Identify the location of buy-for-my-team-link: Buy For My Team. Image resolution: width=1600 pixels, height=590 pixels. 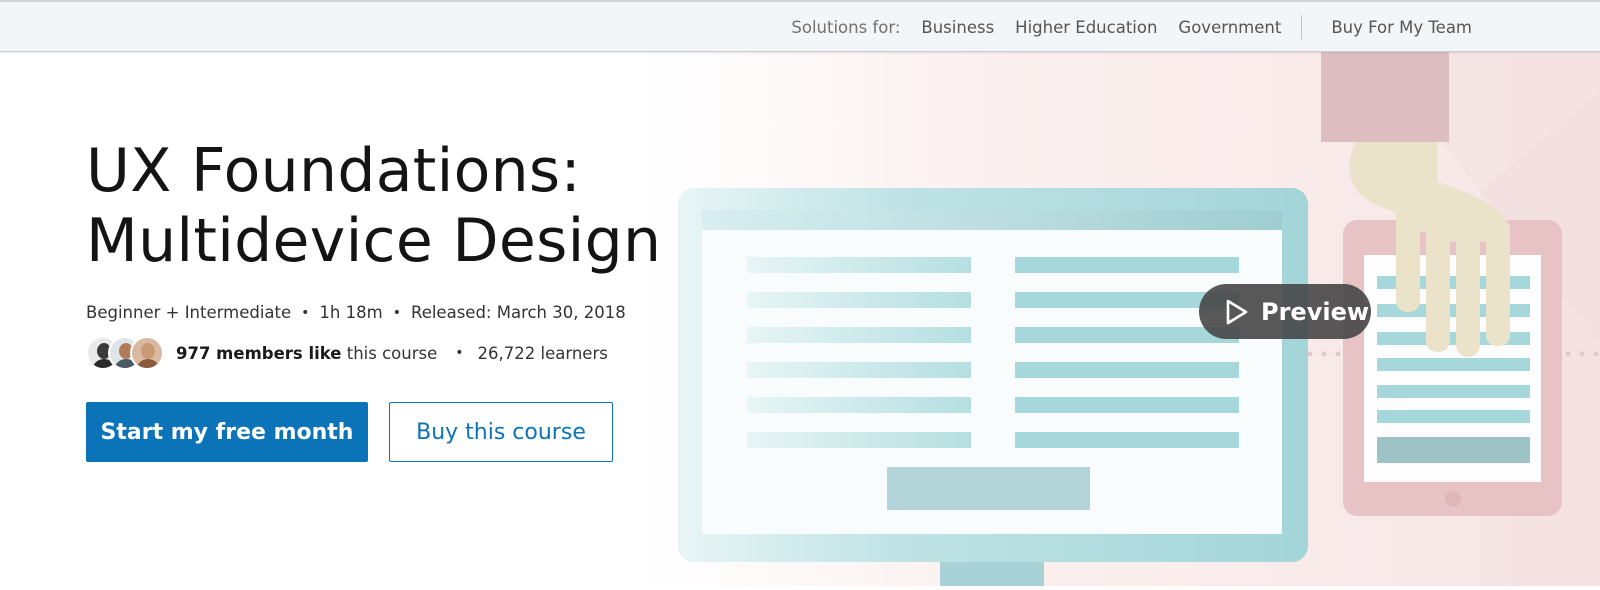
(1401, 27).